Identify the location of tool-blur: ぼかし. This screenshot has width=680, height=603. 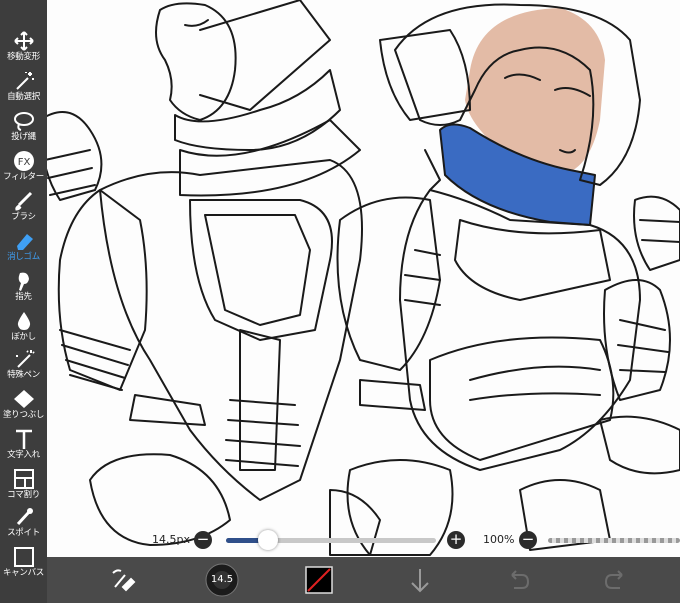
(23, 326).